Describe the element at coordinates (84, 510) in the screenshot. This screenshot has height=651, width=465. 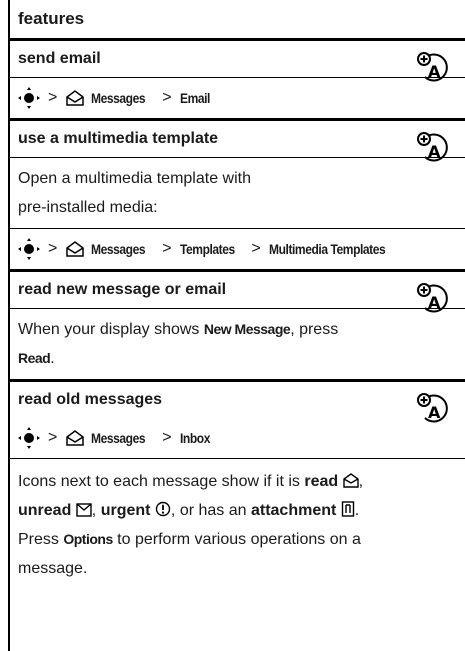
I see `closed-envelope-icon` at that location.